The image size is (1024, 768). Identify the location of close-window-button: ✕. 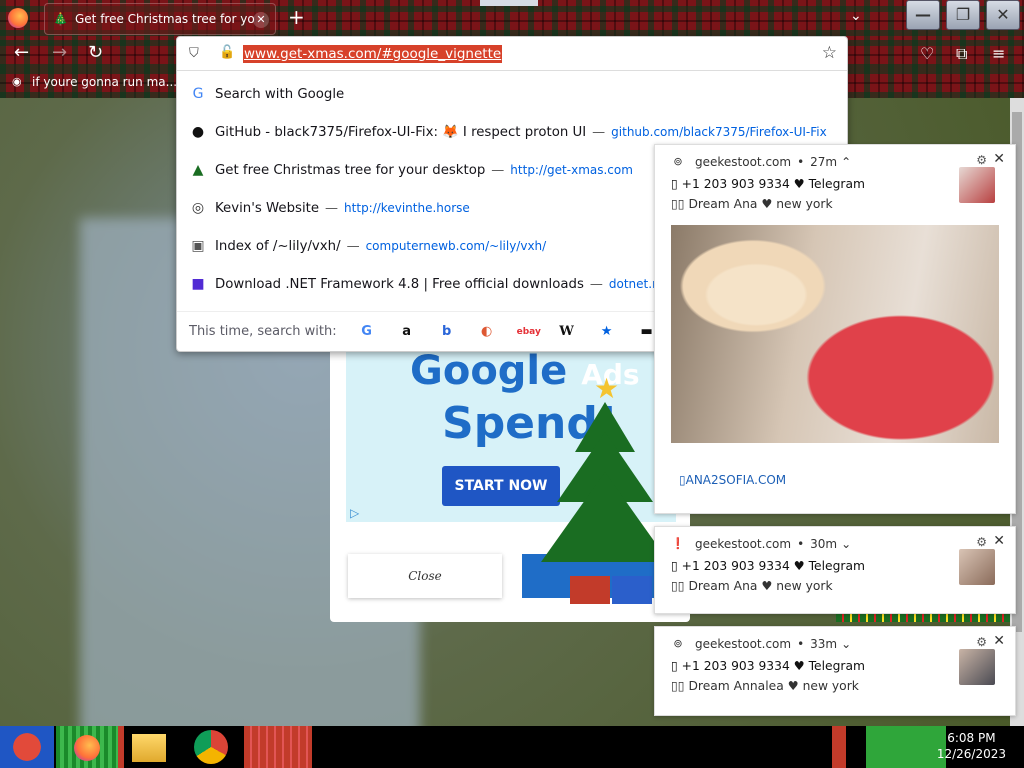
(1003, 15).